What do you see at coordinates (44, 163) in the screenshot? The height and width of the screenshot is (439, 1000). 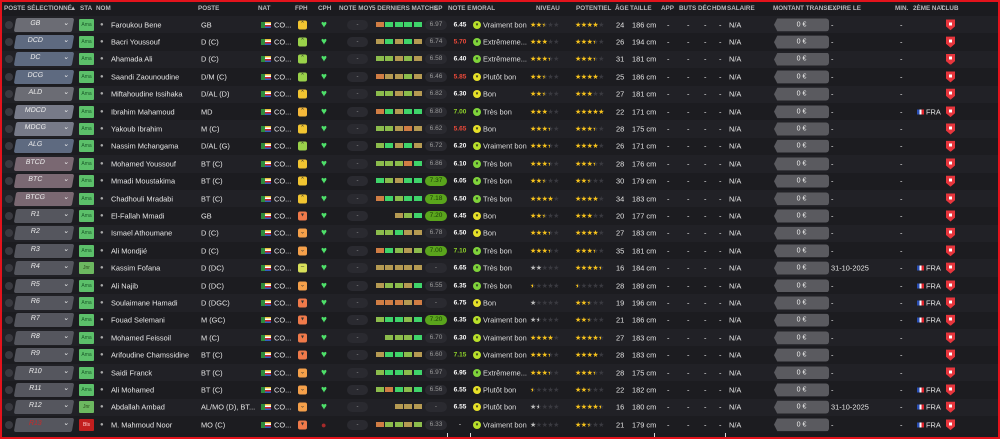 I see `position-dropdown: BTCD ⌄` at bounding box center [44, 163].